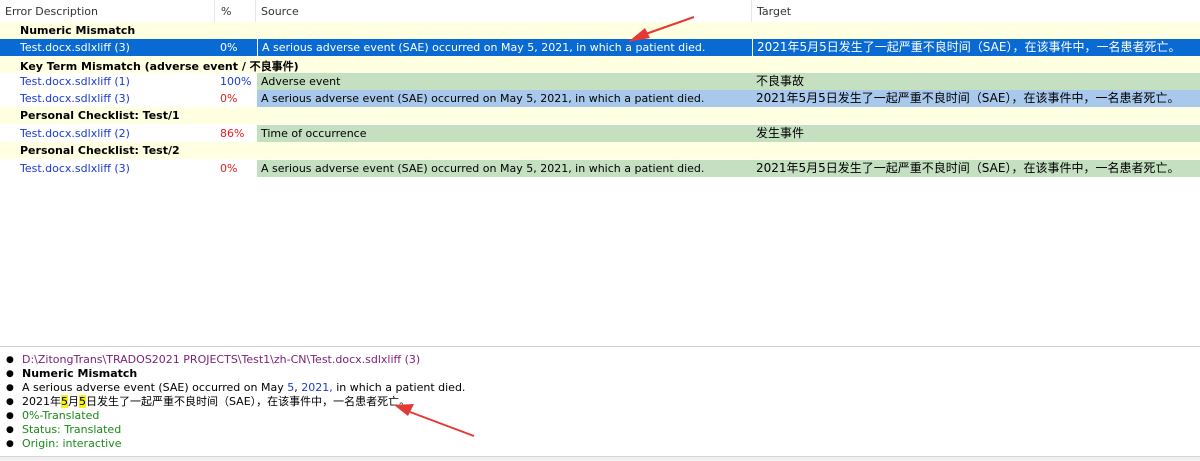 This screenshot has width=1200, height=461. I want to click on col-percent: %, so click(226, 11).